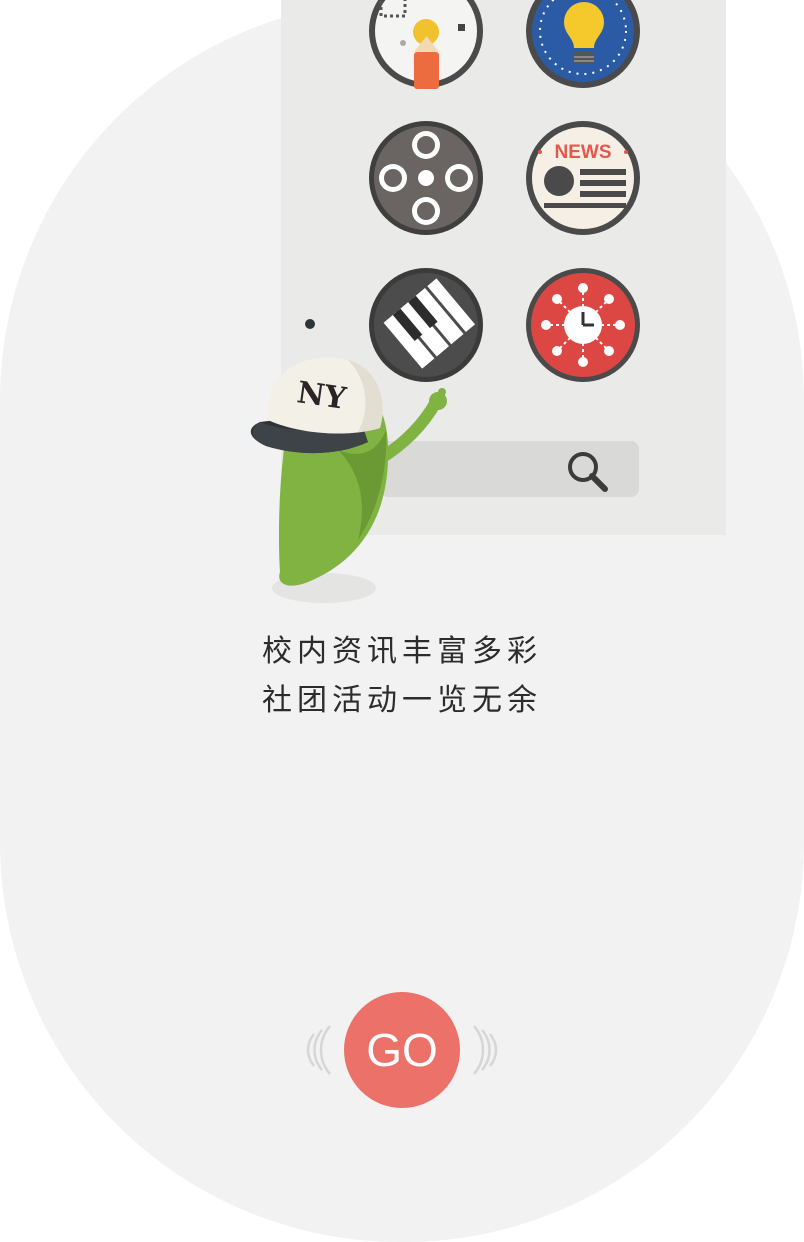 The width and height of the screenshot is (804, 1242). Describe the element at coordinates (583, 152) in the screenshot. I see `news-label: NEWS` at that location.